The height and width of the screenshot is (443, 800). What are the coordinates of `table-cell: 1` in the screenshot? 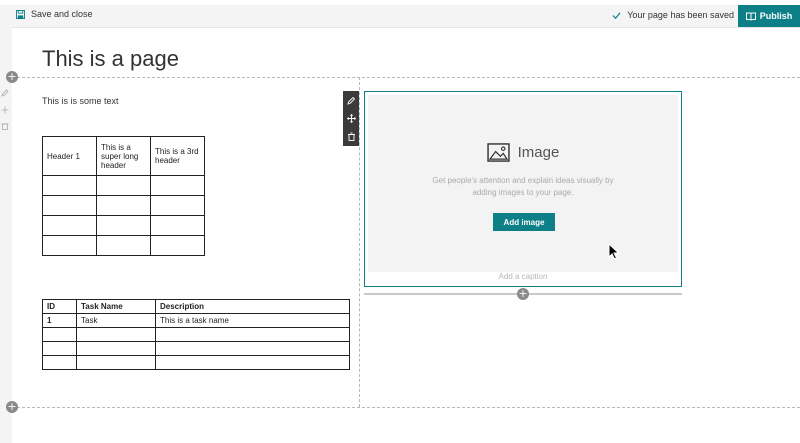 It's located at (59, 320).